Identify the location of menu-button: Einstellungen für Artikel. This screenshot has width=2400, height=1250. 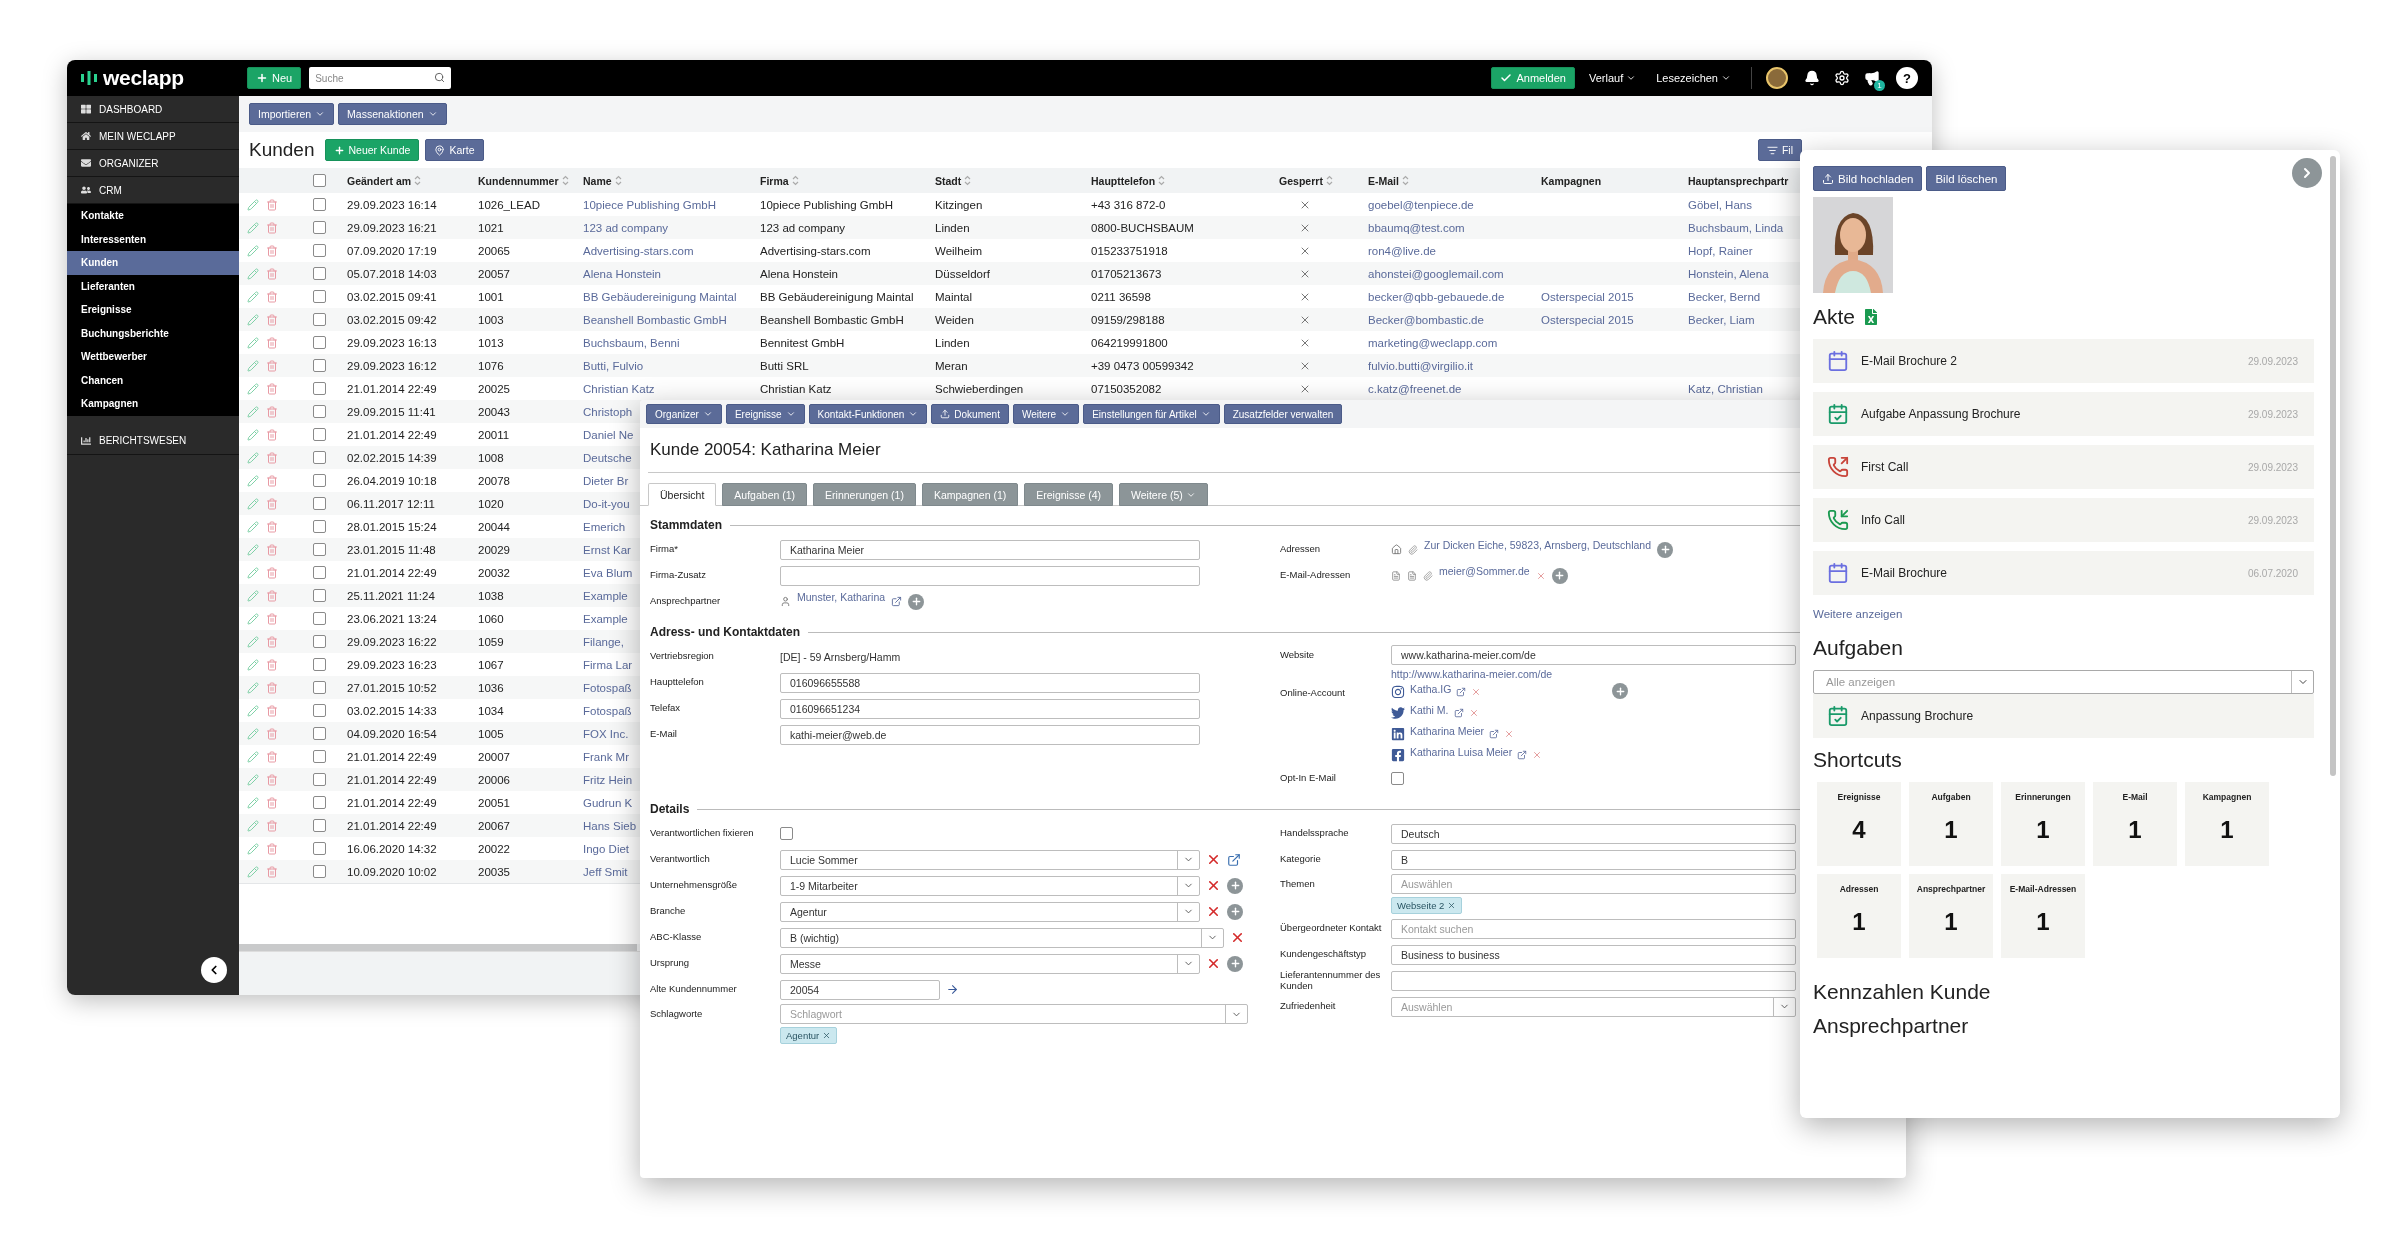
(1151, 414).